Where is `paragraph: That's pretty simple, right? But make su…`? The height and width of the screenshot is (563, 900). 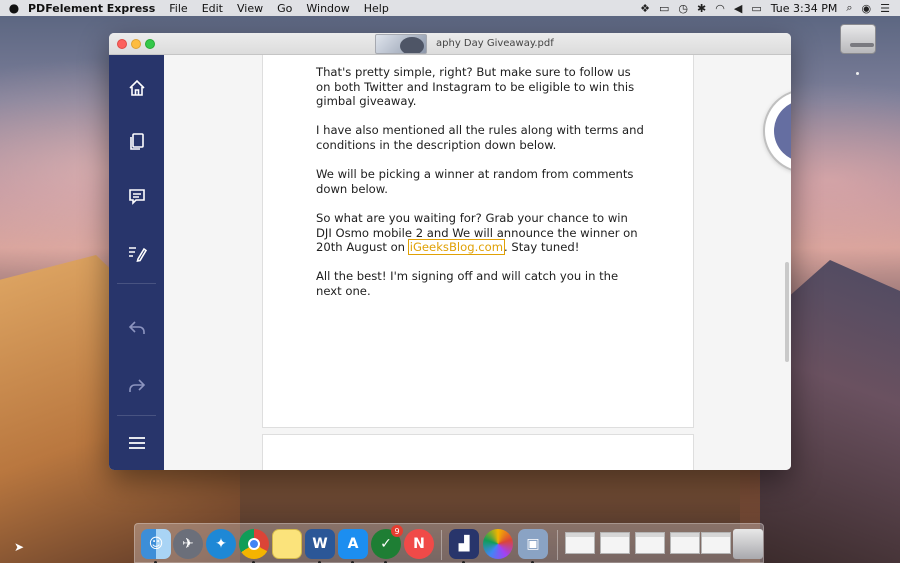 paragraph: That's pretty simple, right? But make su… is located at coordinates (475, 87).